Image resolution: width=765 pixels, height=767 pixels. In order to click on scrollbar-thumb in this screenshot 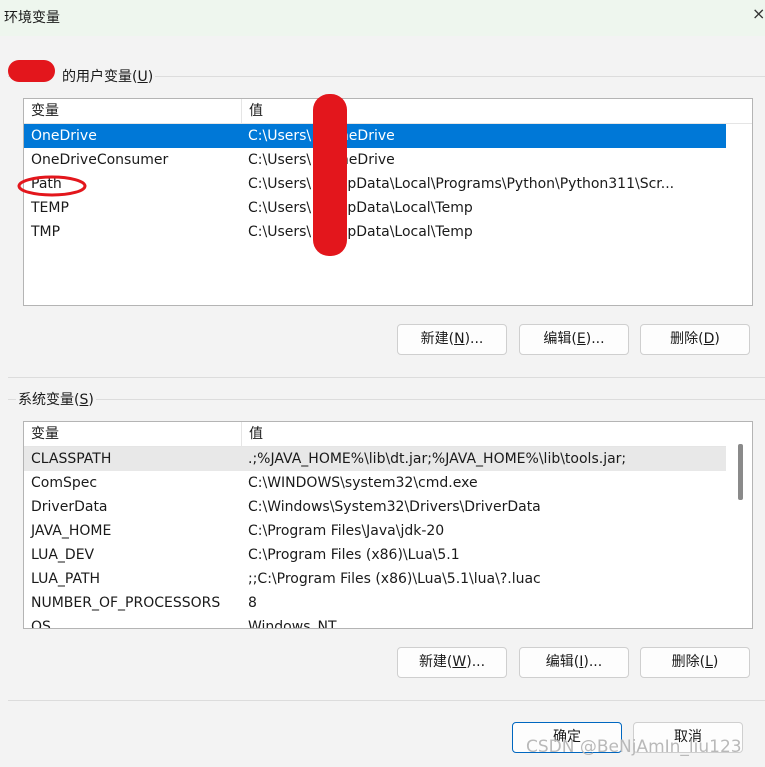, I will do `click(740, 472)`.